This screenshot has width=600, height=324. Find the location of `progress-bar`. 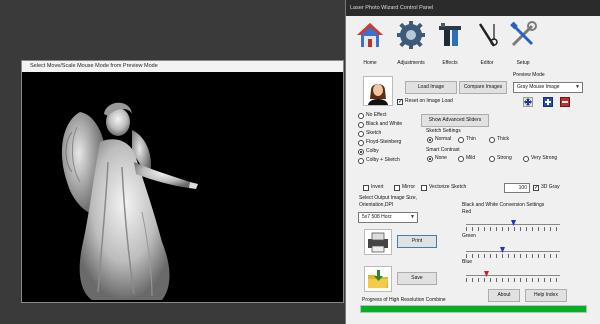

progress-bar is located at coordinates (473, 309).